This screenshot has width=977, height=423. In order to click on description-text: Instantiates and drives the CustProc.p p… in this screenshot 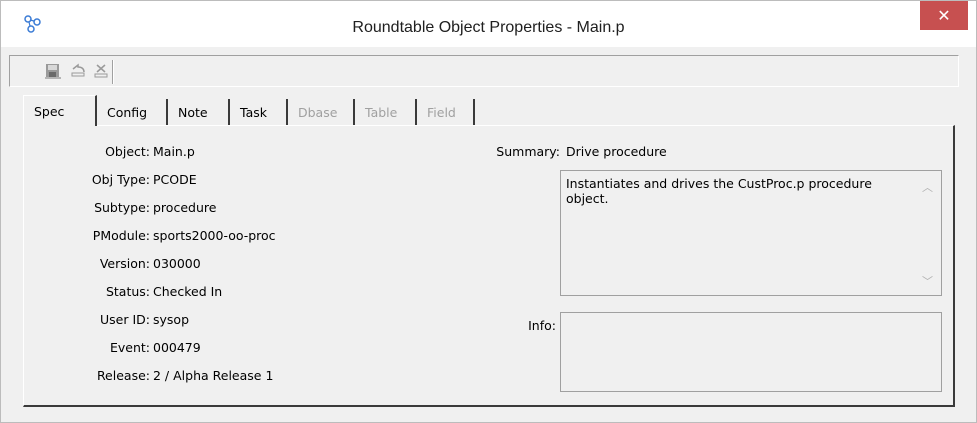, I will do `click(719, 191)`.